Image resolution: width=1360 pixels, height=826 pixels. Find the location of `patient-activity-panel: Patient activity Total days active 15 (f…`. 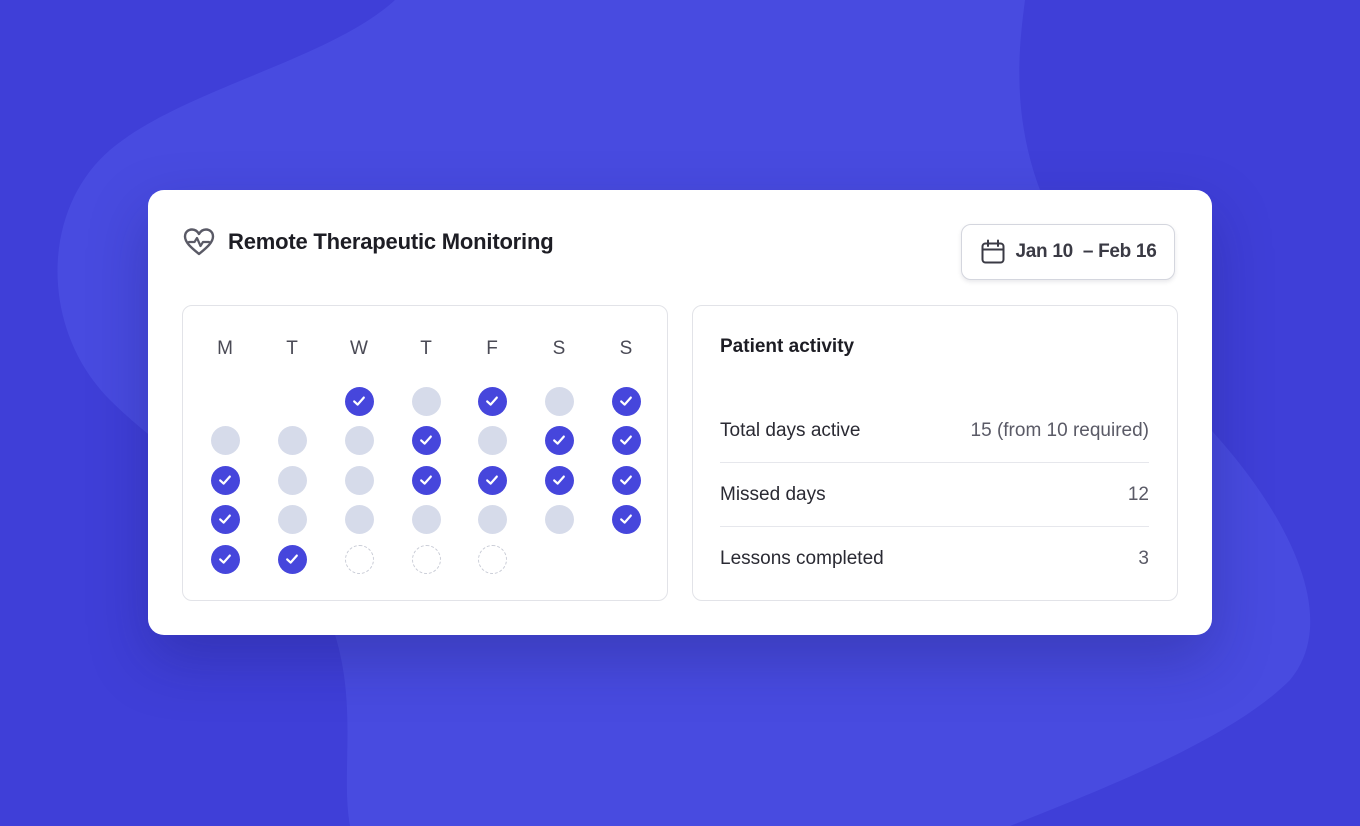

patient-activity-panel: Patient activity Total days active 15 (f… is located at coordinates (935, 453).